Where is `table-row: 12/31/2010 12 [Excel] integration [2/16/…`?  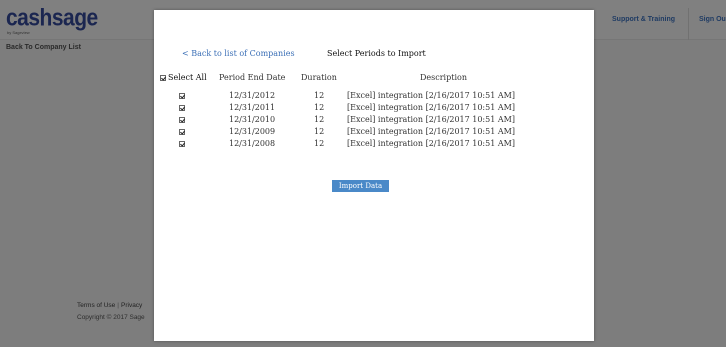 table-row: 12/31/2010 12 [Excel] integration [2/16/… is located at coordinates (374, 121).